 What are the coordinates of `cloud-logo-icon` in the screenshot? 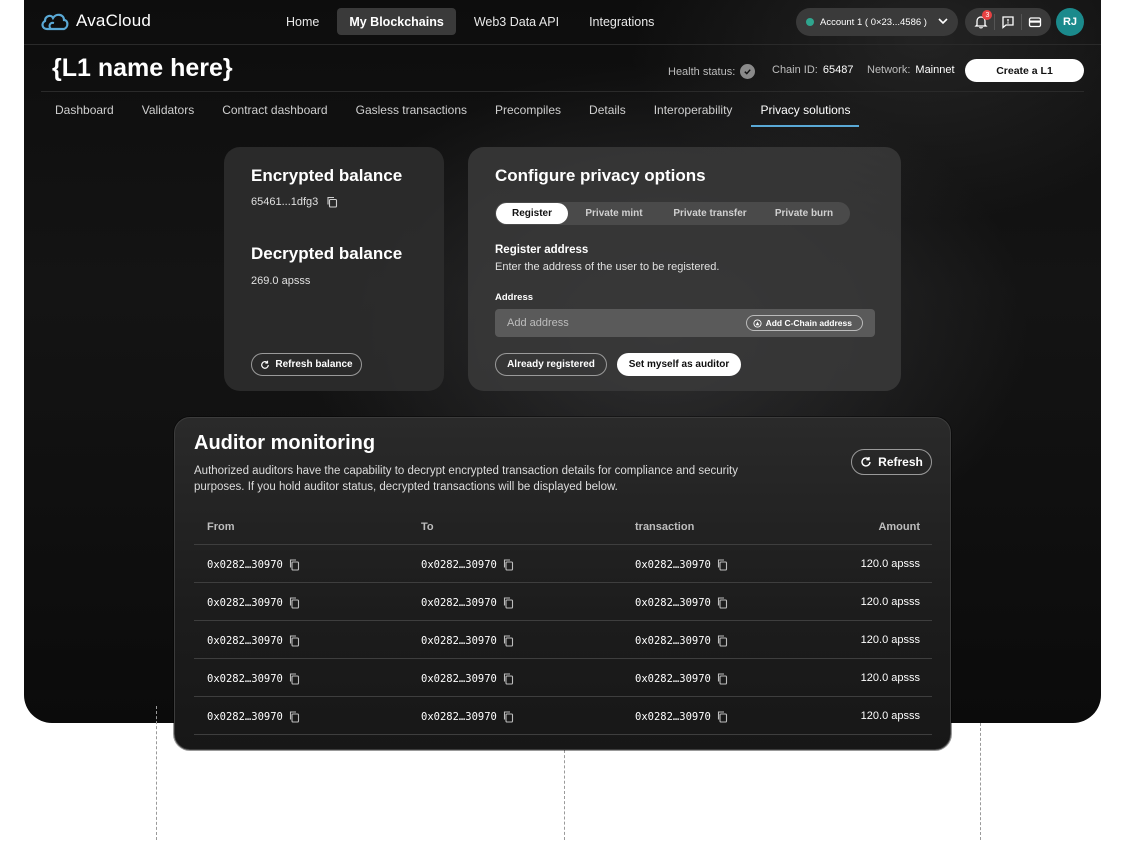 It's located at (55, 22).